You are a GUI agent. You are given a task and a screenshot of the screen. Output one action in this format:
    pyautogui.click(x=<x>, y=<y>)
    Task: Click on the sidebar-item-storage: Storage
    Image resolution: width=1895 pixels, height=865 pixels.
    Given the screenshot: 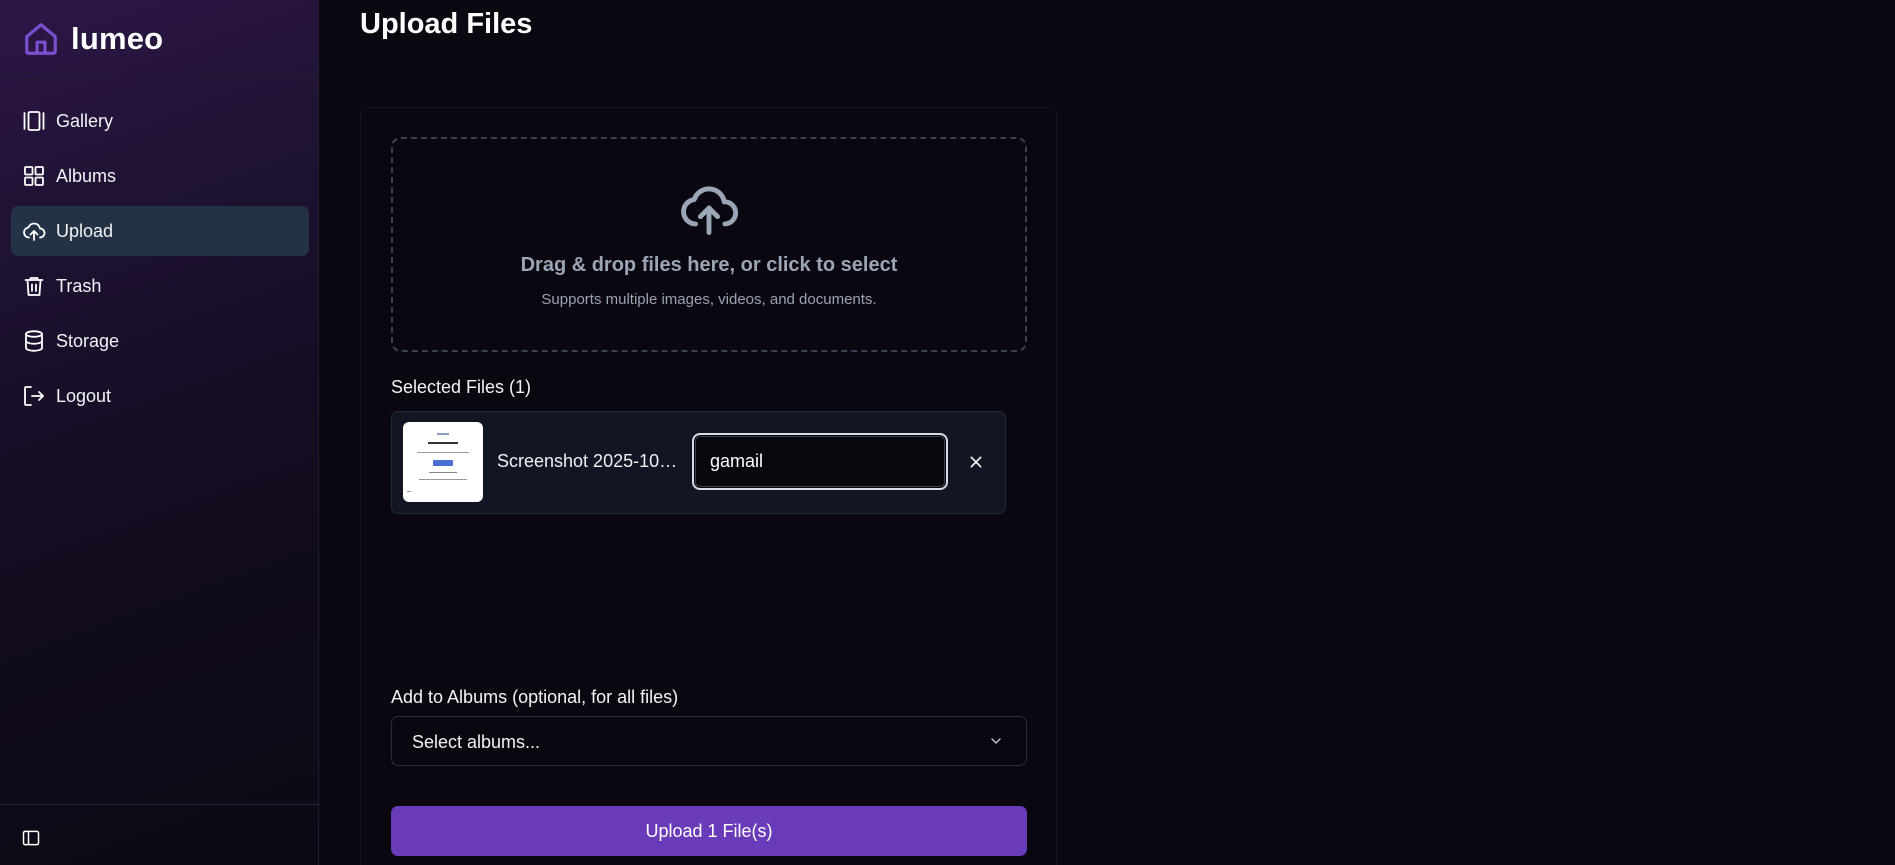 What is the action you would take?
    pyautogui.click(x=160, y=341)
    